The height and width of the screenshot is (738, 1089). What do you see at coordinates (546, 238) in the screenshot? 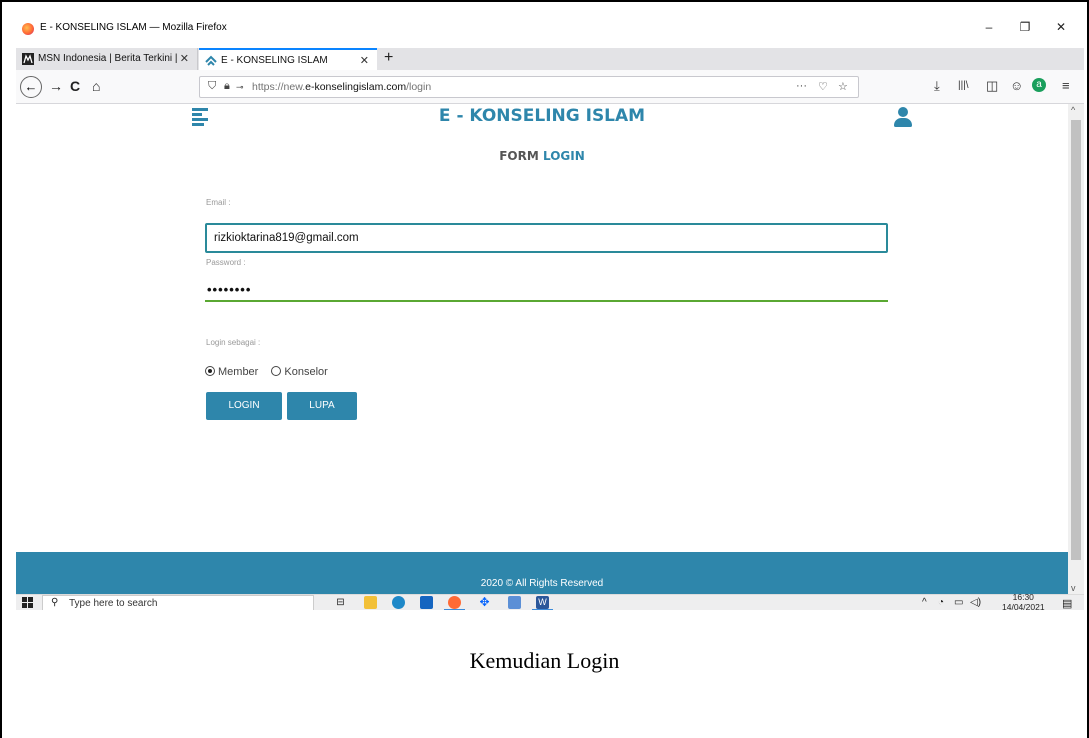
I see `email-field: rizkioktarina819@gmail.com` at bounding box center [546, 238].